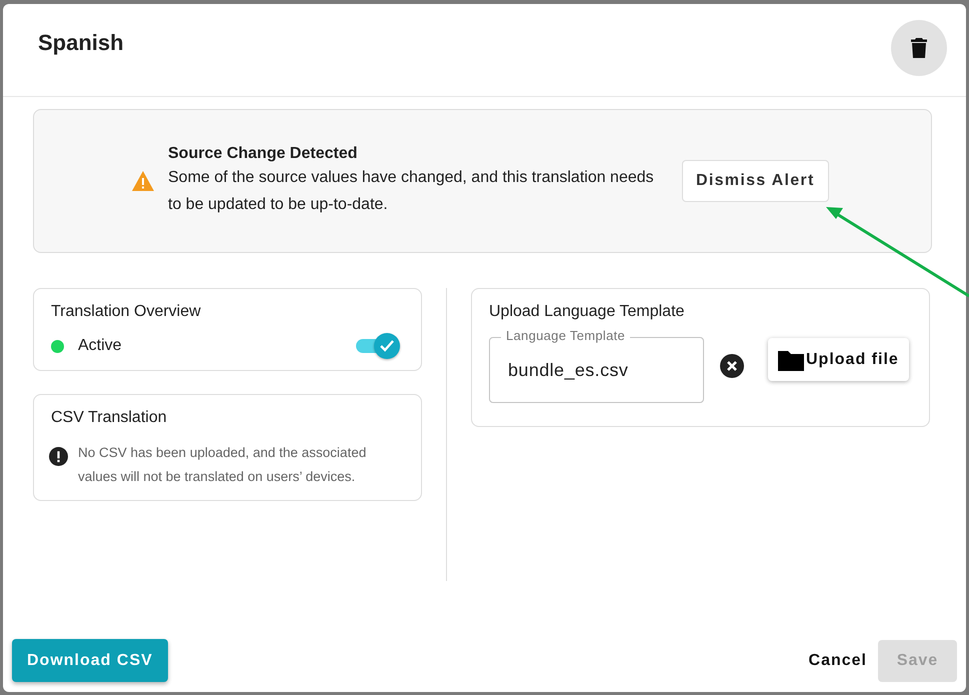  What do you see at coordinates (100, 346) in the screenshot?
I see `status-label: Active` at bounding box center [100, 346].